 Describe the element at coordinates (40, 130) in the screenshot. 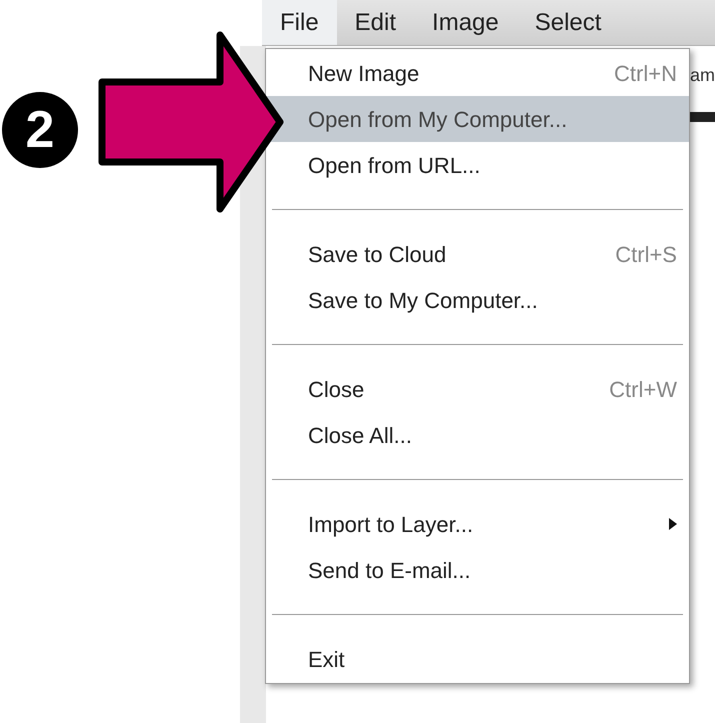

I see `step-number: 2` at that location.